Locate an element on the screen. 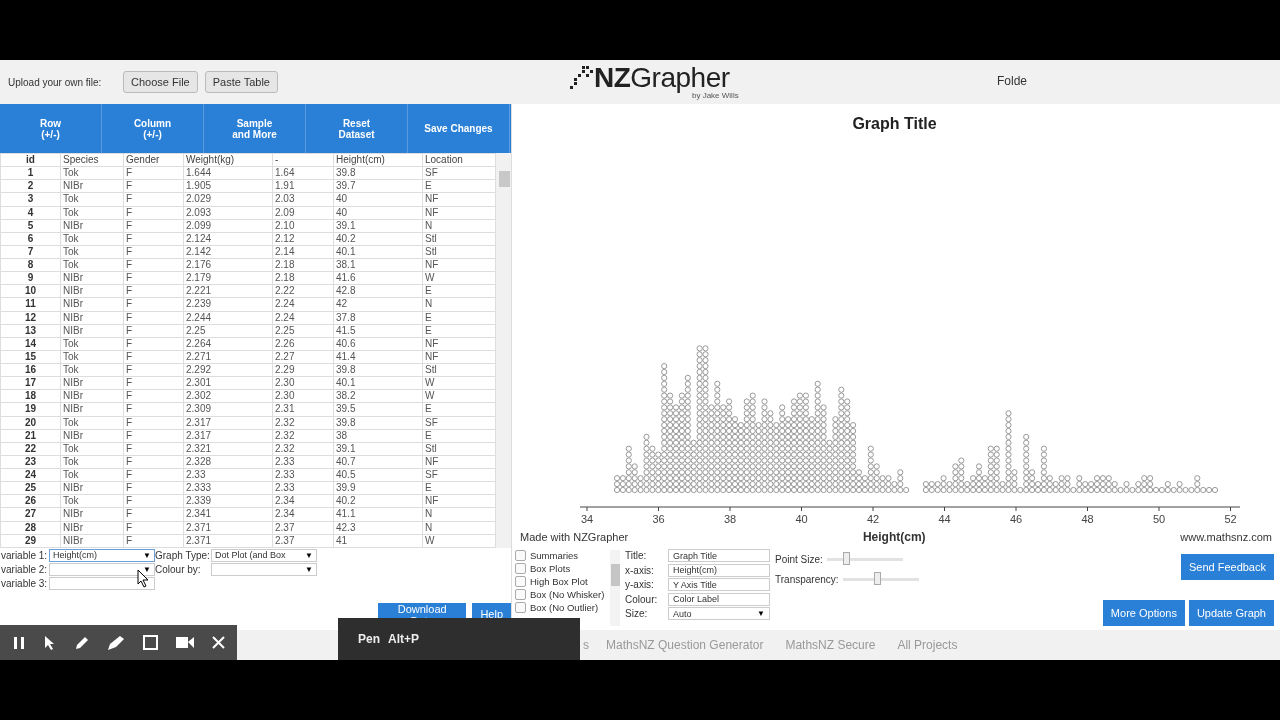 The image size is (1280, 720). file-button: Paste Table is located at coordinates (241, 82).